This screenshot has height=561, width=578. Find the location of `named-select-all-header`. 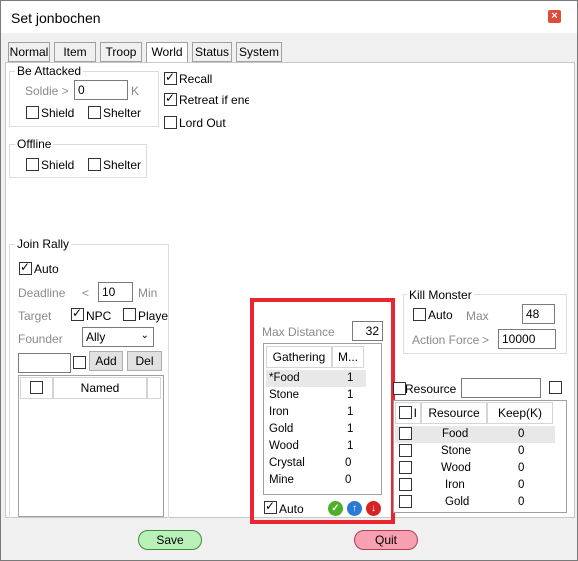

named-select-all-header is located at coordinates (36, 388).